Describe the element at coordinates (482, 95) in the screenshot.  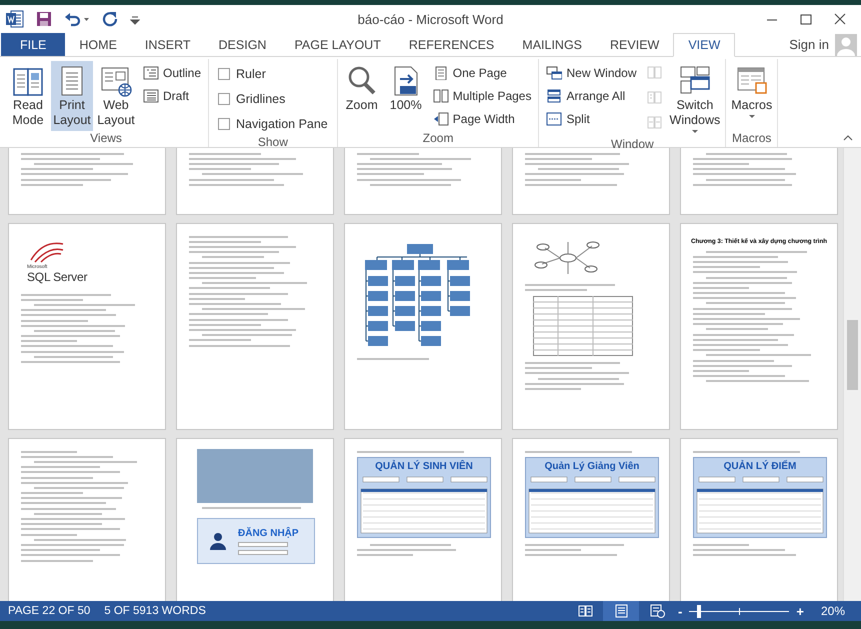
I see `ribbon-button: Multiple Pages` at that location.